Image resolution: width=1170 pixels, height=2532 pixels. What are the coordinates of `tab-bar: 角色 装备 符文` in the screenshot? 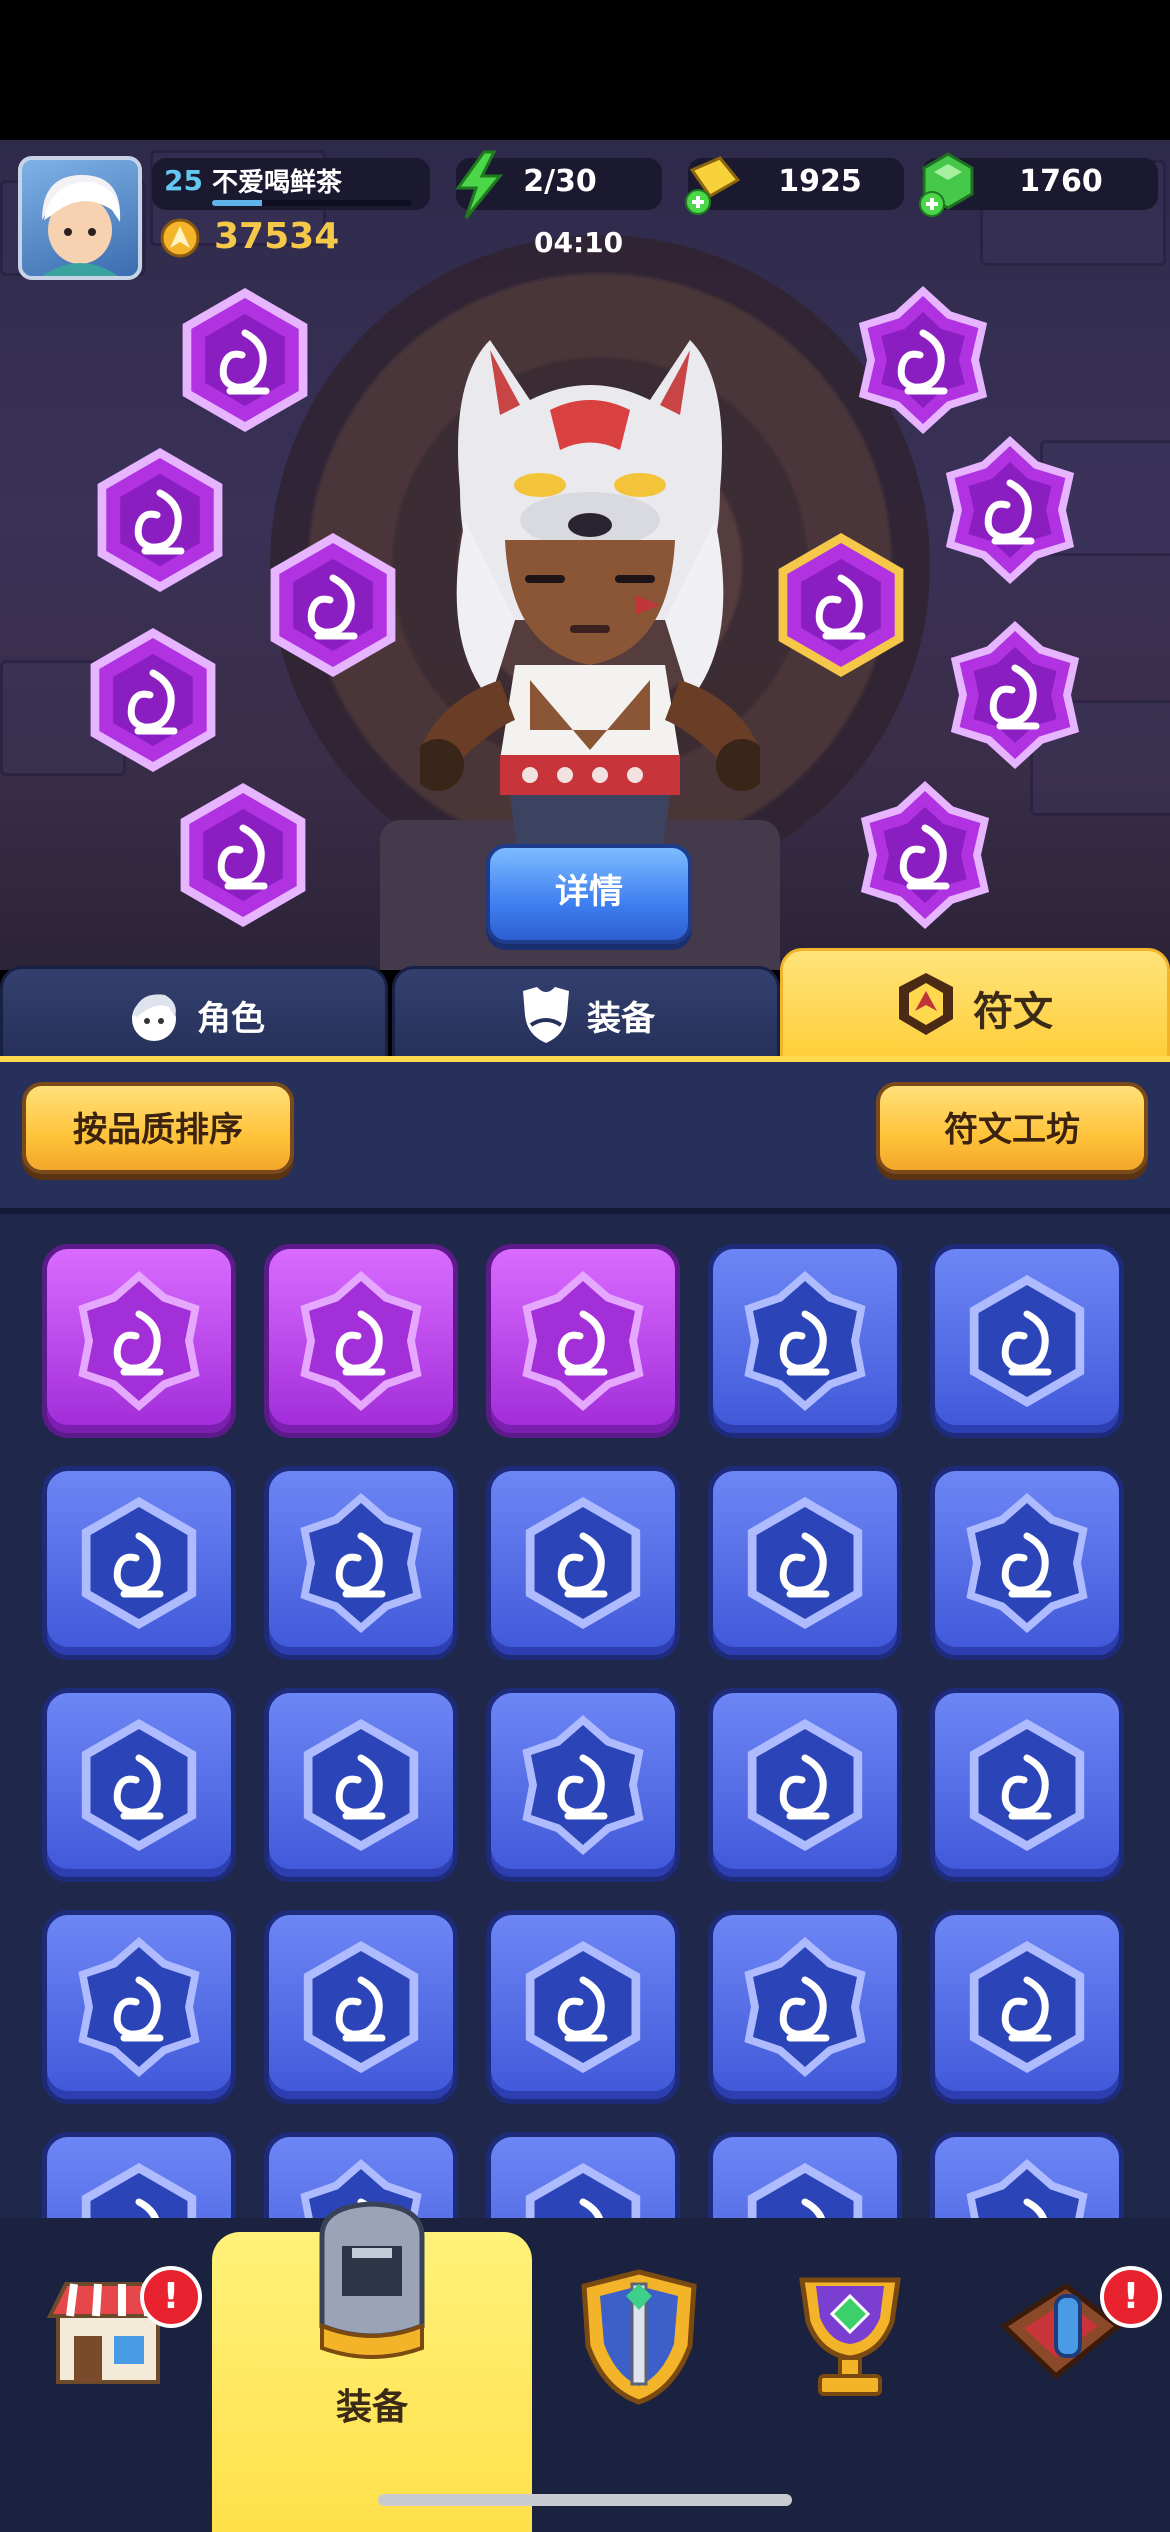 It's located at (585, 1004).